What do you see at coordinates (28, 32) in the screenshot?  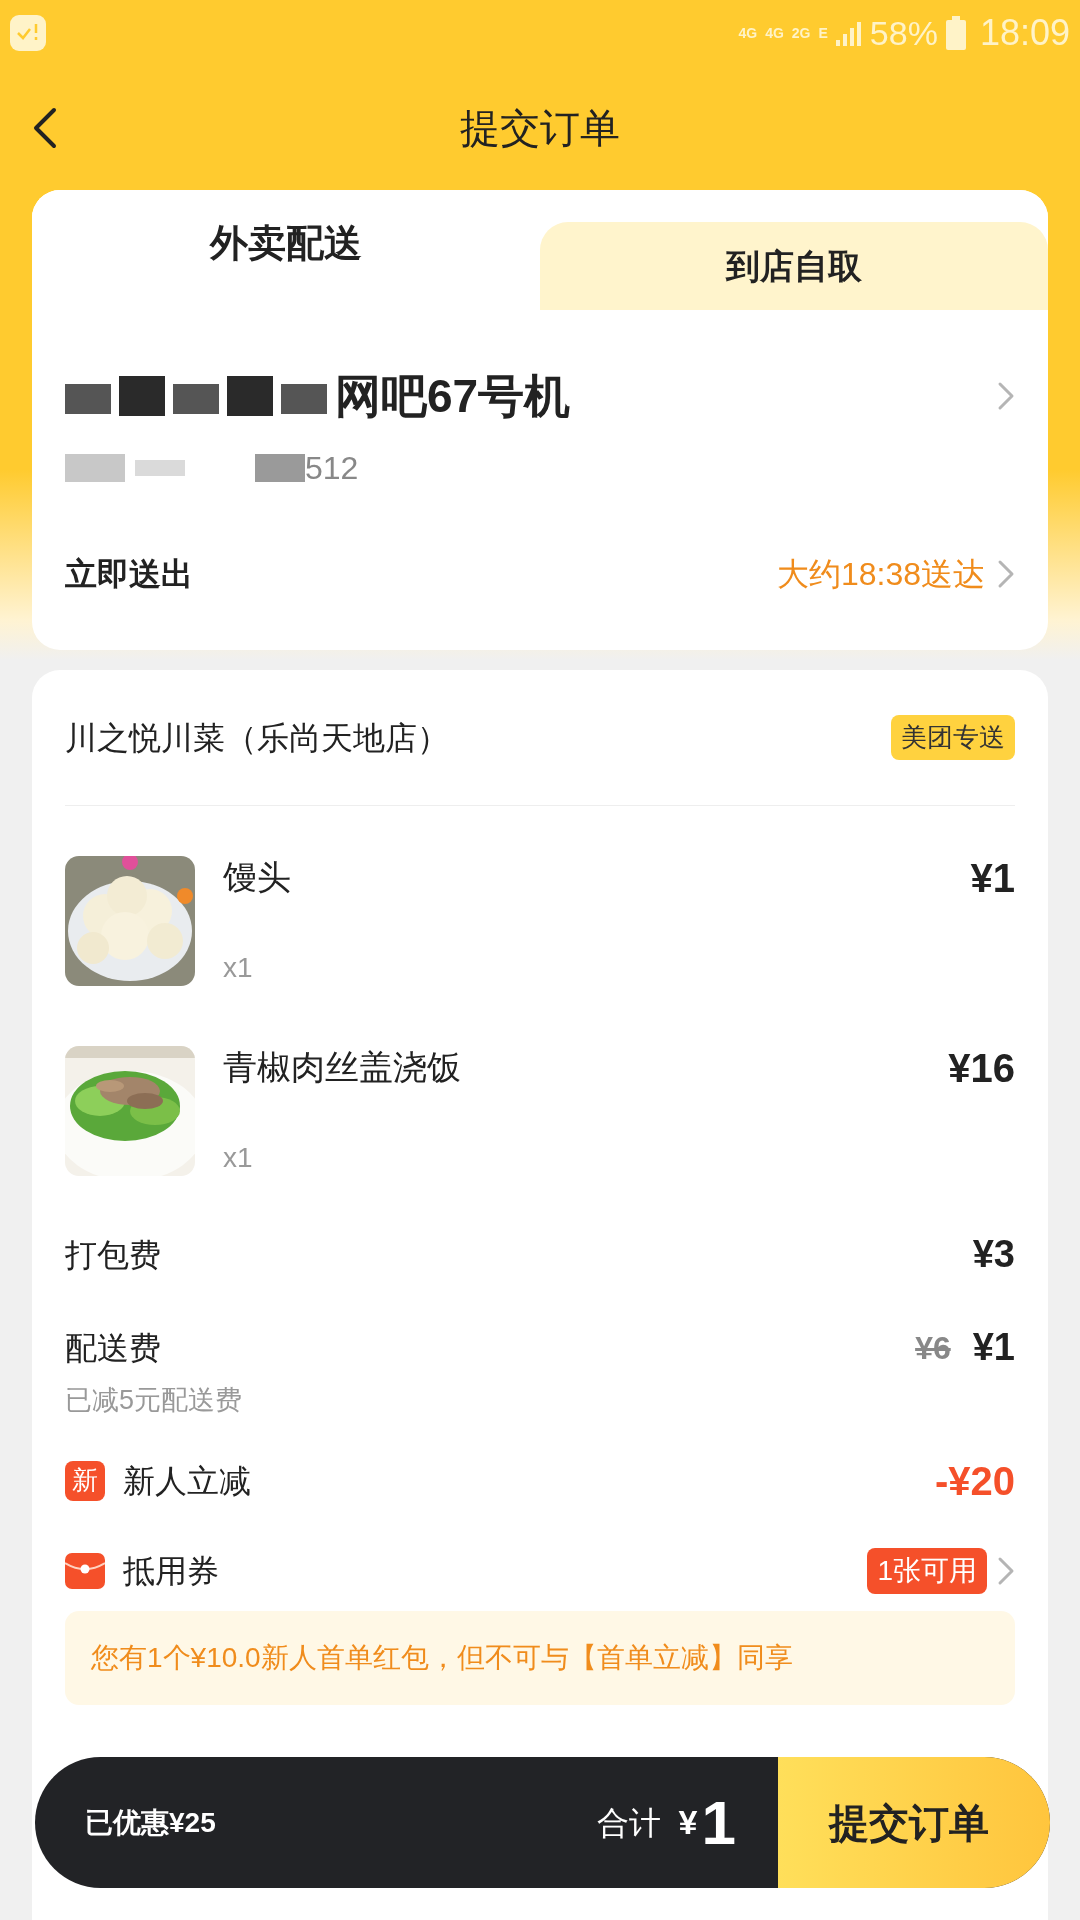 I see `notification-icon` at bounding box center [28, 32].